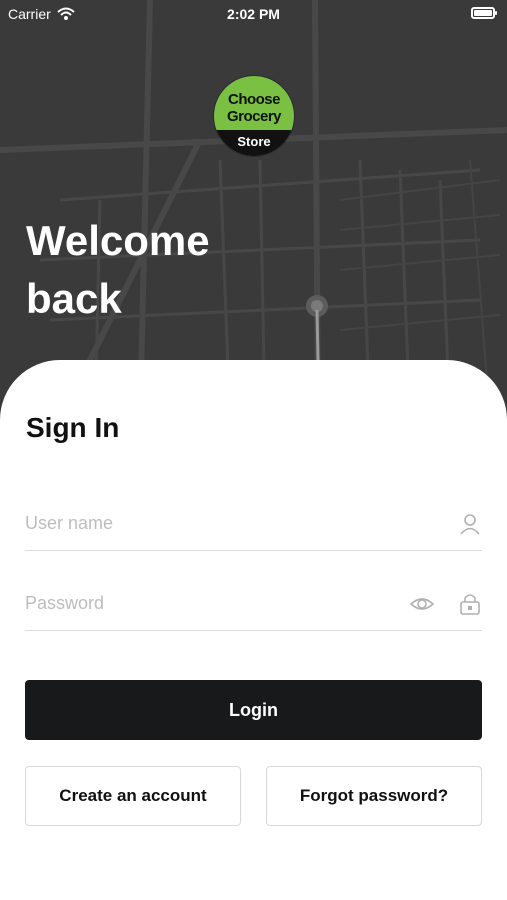 The width and height of the screenshot is (507, 900). What do you see at coordinates (133, 796) in the screenshot?
I see `create-account-button: Create an account` at bounding box center [133, 796].